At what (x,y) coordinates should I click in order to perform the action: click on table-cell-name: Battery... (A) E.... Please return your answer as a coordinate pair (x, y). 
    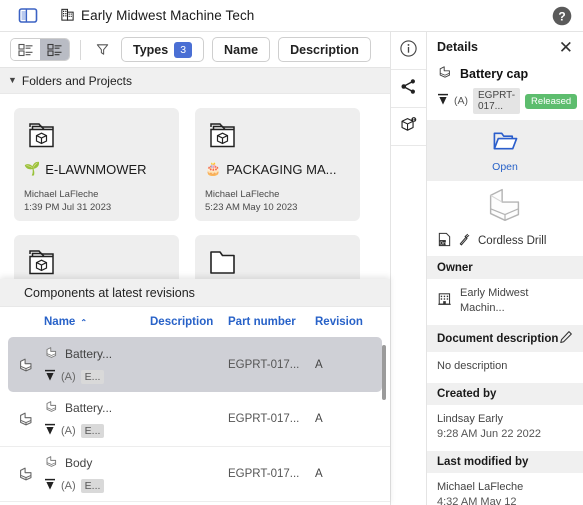
    Looking at the image, I should click on (97, 419).